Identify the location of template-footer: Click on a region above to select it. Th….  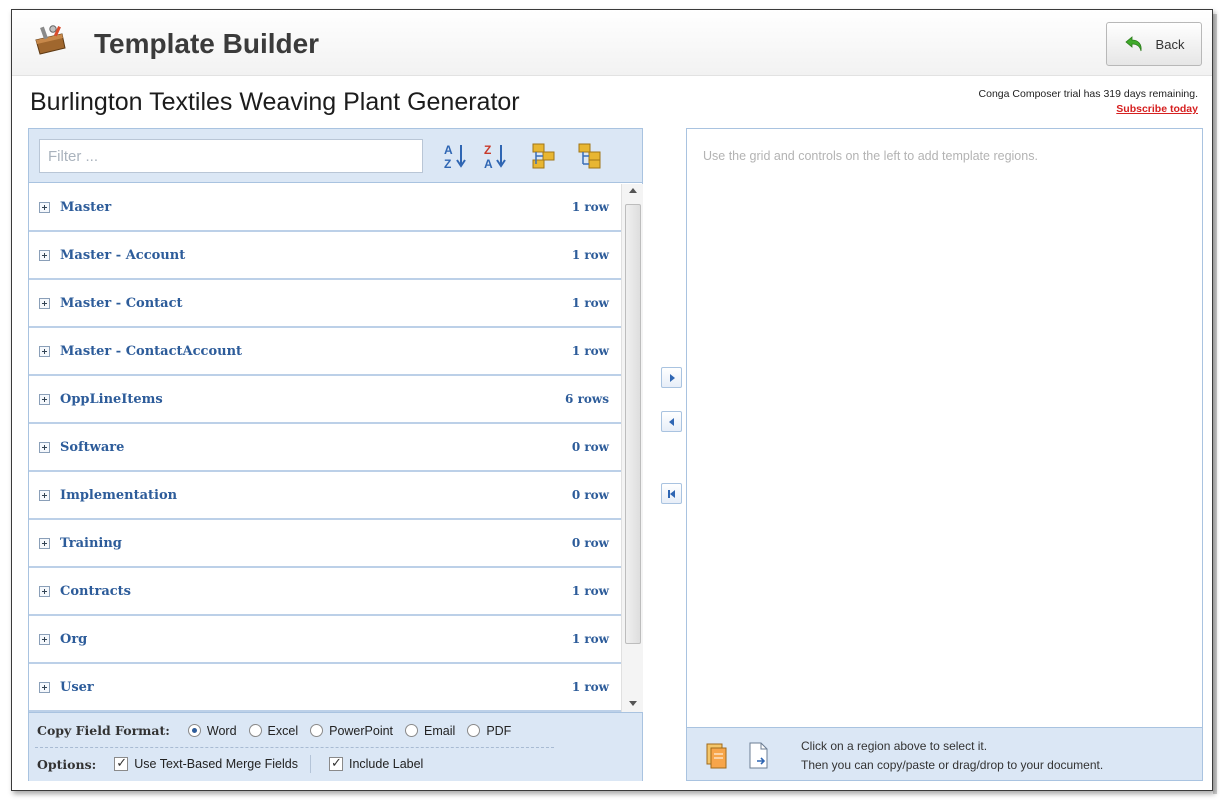
(944, 753).